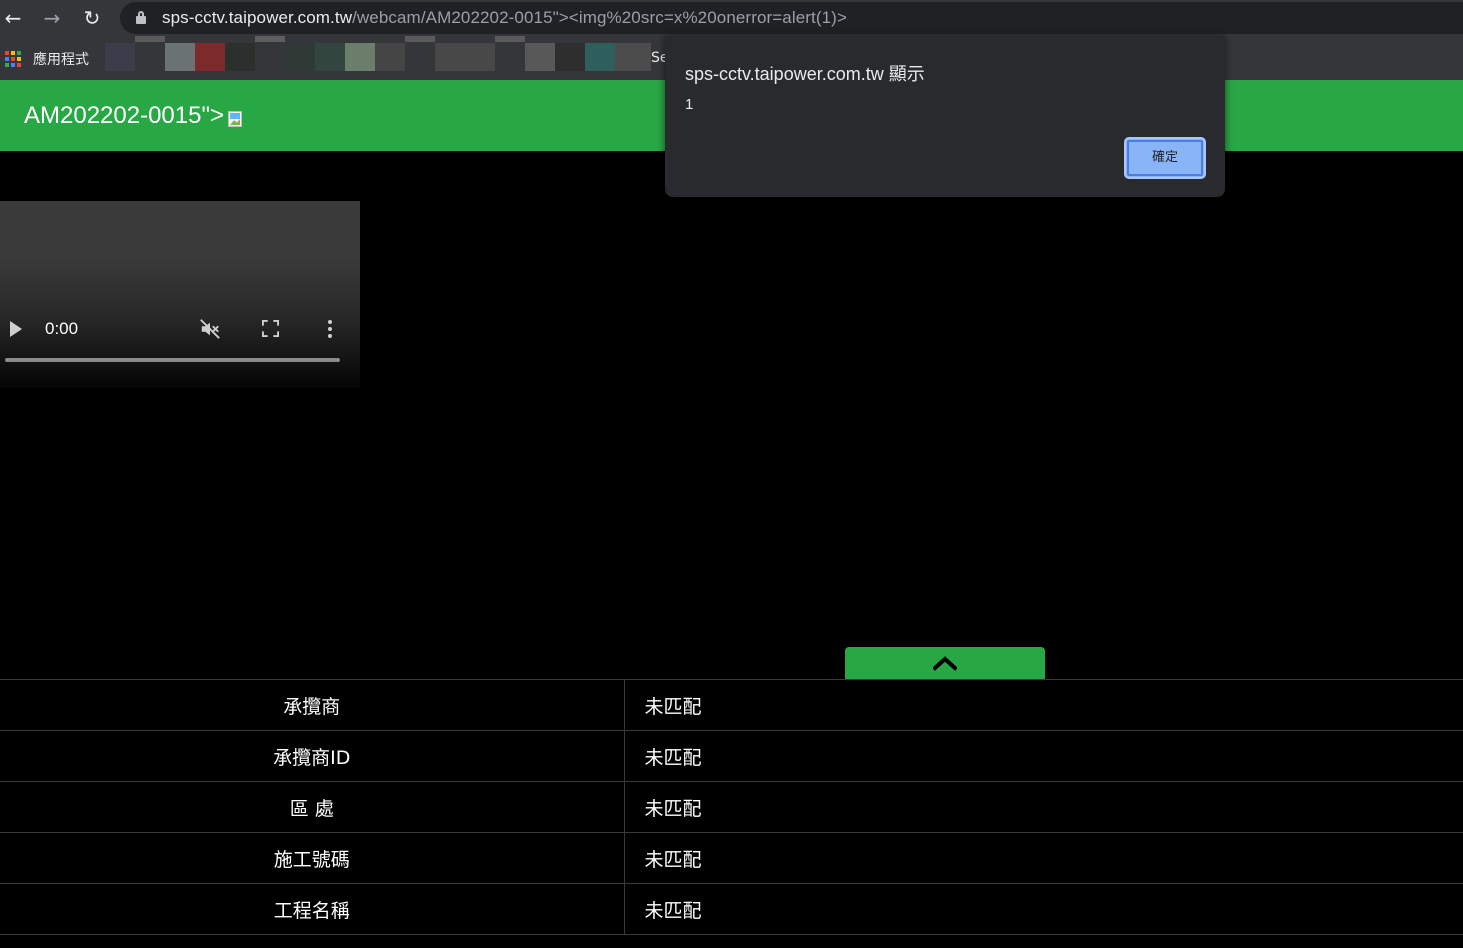 The image size is (1463, 948). Describe the element at coordinates (236, 118) in the screenshot. I see `broken-image-icon` at that location.